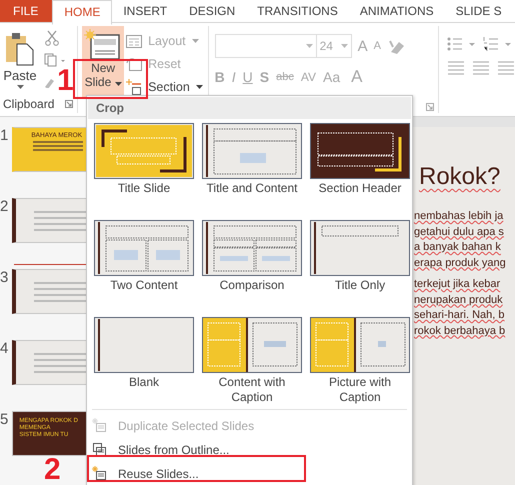 Image resolution: width=515 pixels, height=485 pixels. Describe the element at coordinates (252, 266) in the screenshot. I see `layout-option: Comparison` at that location.